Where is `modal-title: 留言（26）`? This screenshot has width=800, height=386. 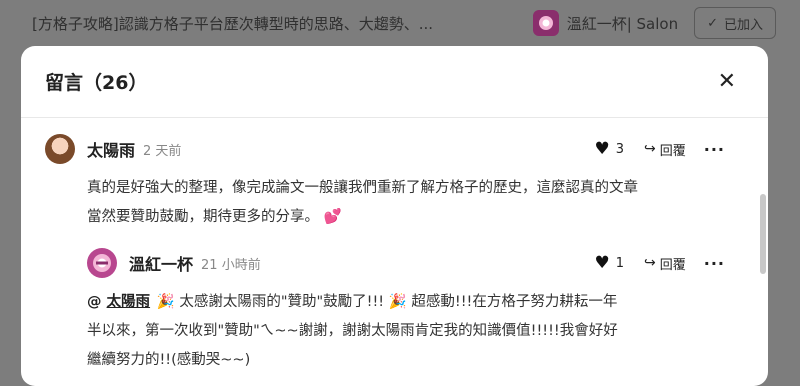
modal-title: 留言（26） is located at coordinates (96, 83).